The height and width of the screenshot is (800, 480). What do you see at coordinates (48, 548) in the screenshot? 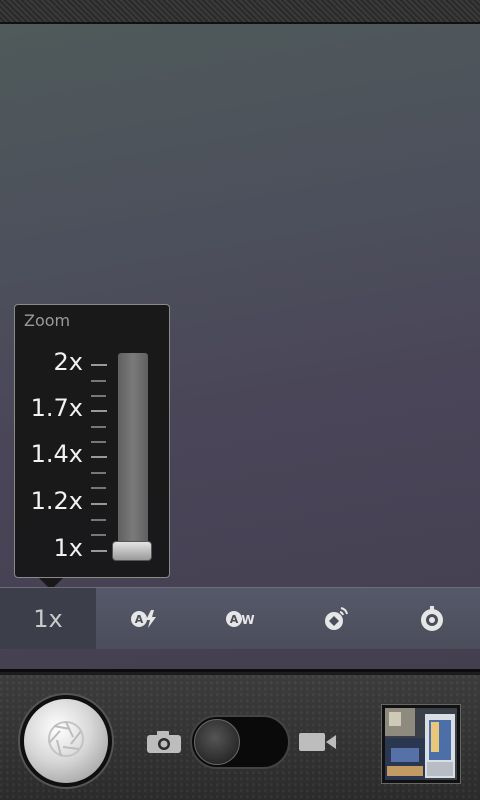
I see `zoom-level-label: 1x` at bounding box center [48, 548].